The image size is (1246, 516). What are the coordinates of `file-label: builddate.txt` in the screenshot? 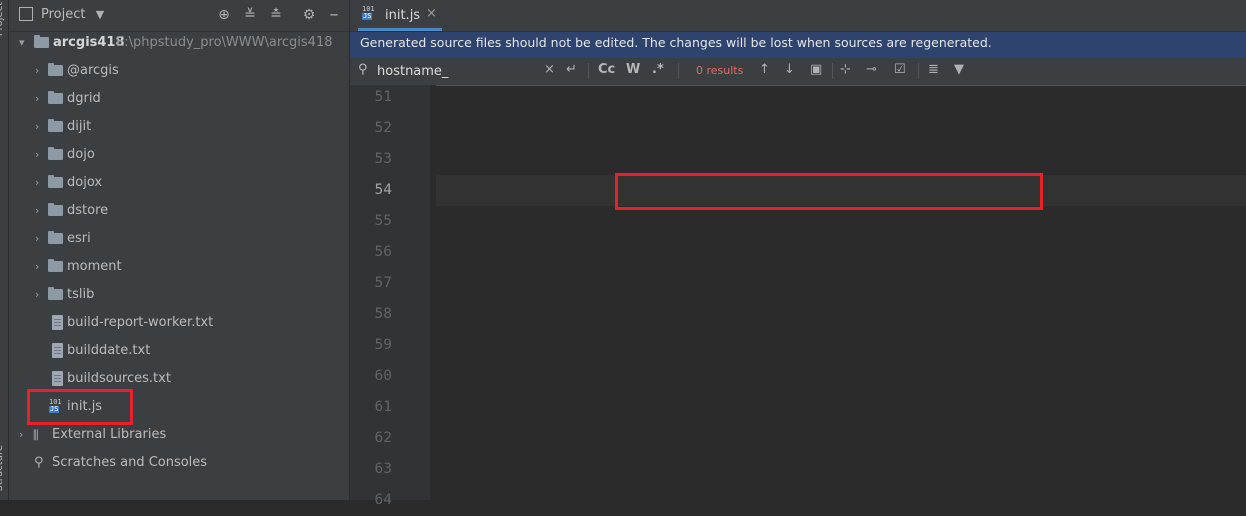 It's located at (109, 350).